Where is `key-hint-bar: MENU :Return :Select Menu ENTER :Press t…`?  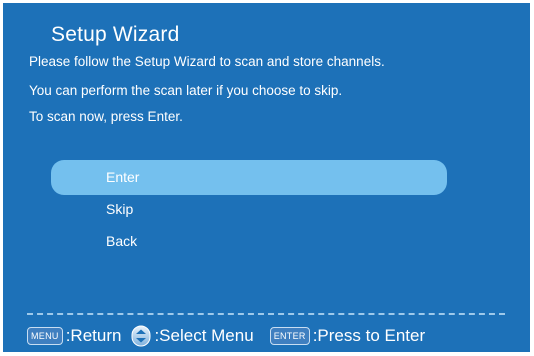 key-hint-bar: MENU :Return :Select Menu ENTER :Press t… is located at coordinates (226, 336).